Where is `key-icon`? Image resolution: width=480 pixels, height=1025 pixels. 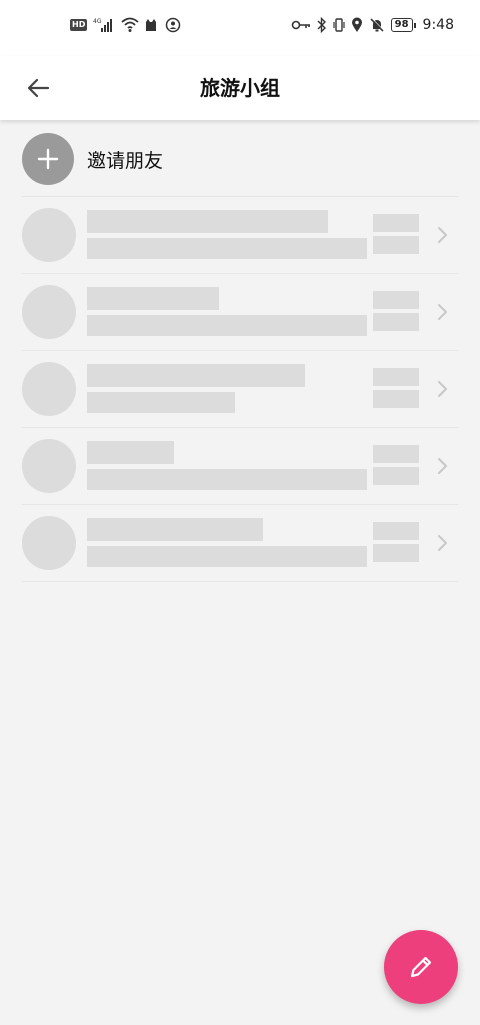
key-icon is located at coordinates (301, 25).